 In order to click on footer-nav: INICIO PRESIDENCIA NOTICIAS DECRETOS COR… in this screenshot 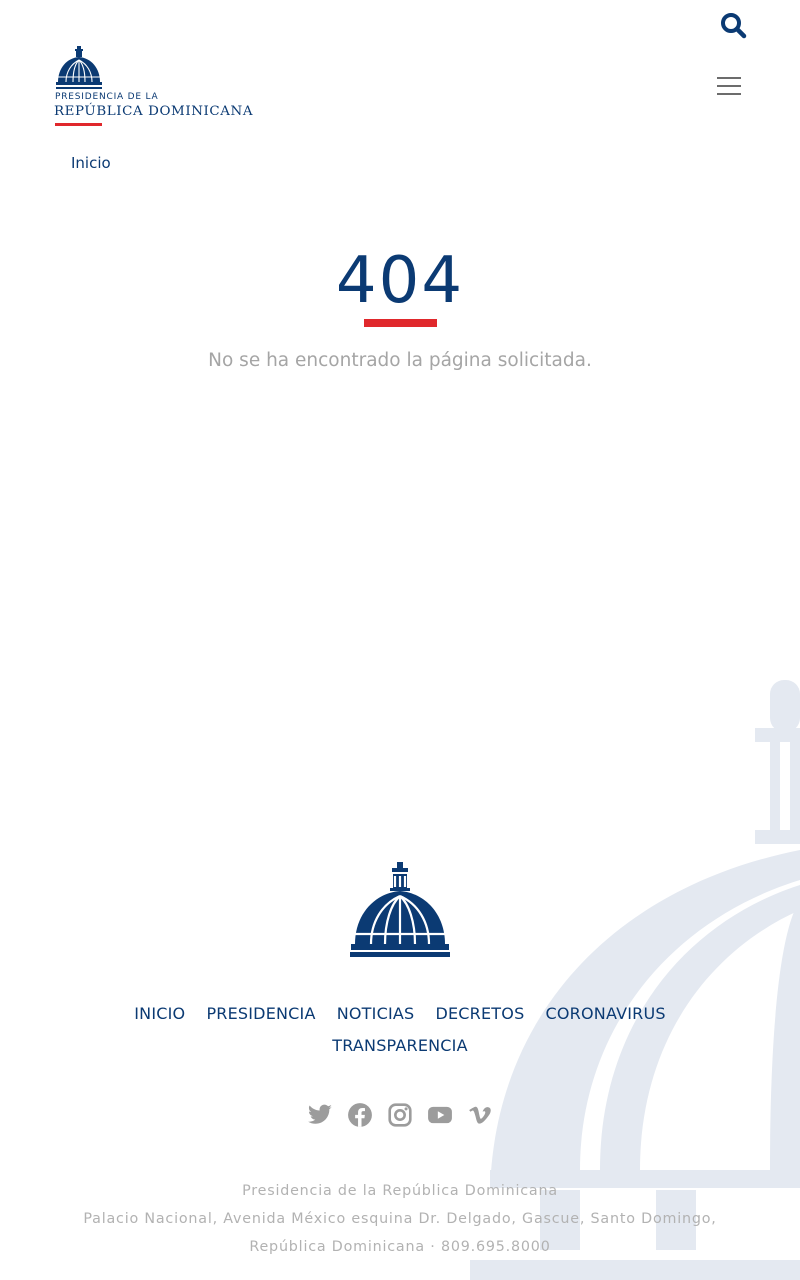, I will do `click(400, 1030)`.